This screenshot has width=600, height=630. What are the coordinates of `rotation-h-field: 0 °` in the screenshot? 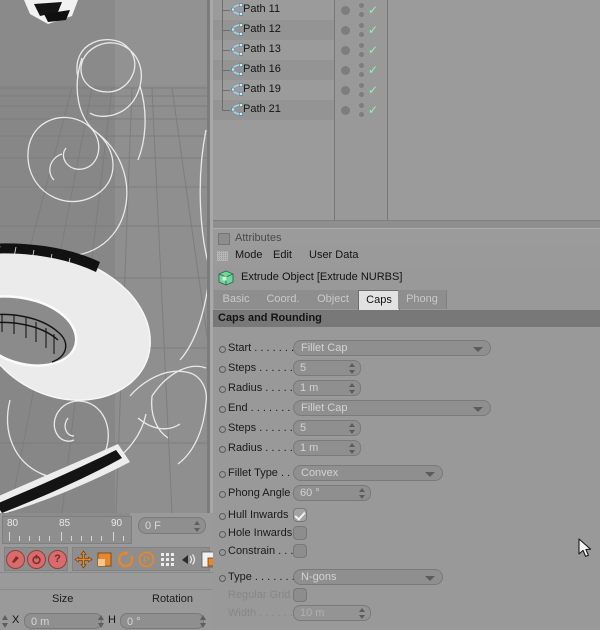 It's located at (162, 621).